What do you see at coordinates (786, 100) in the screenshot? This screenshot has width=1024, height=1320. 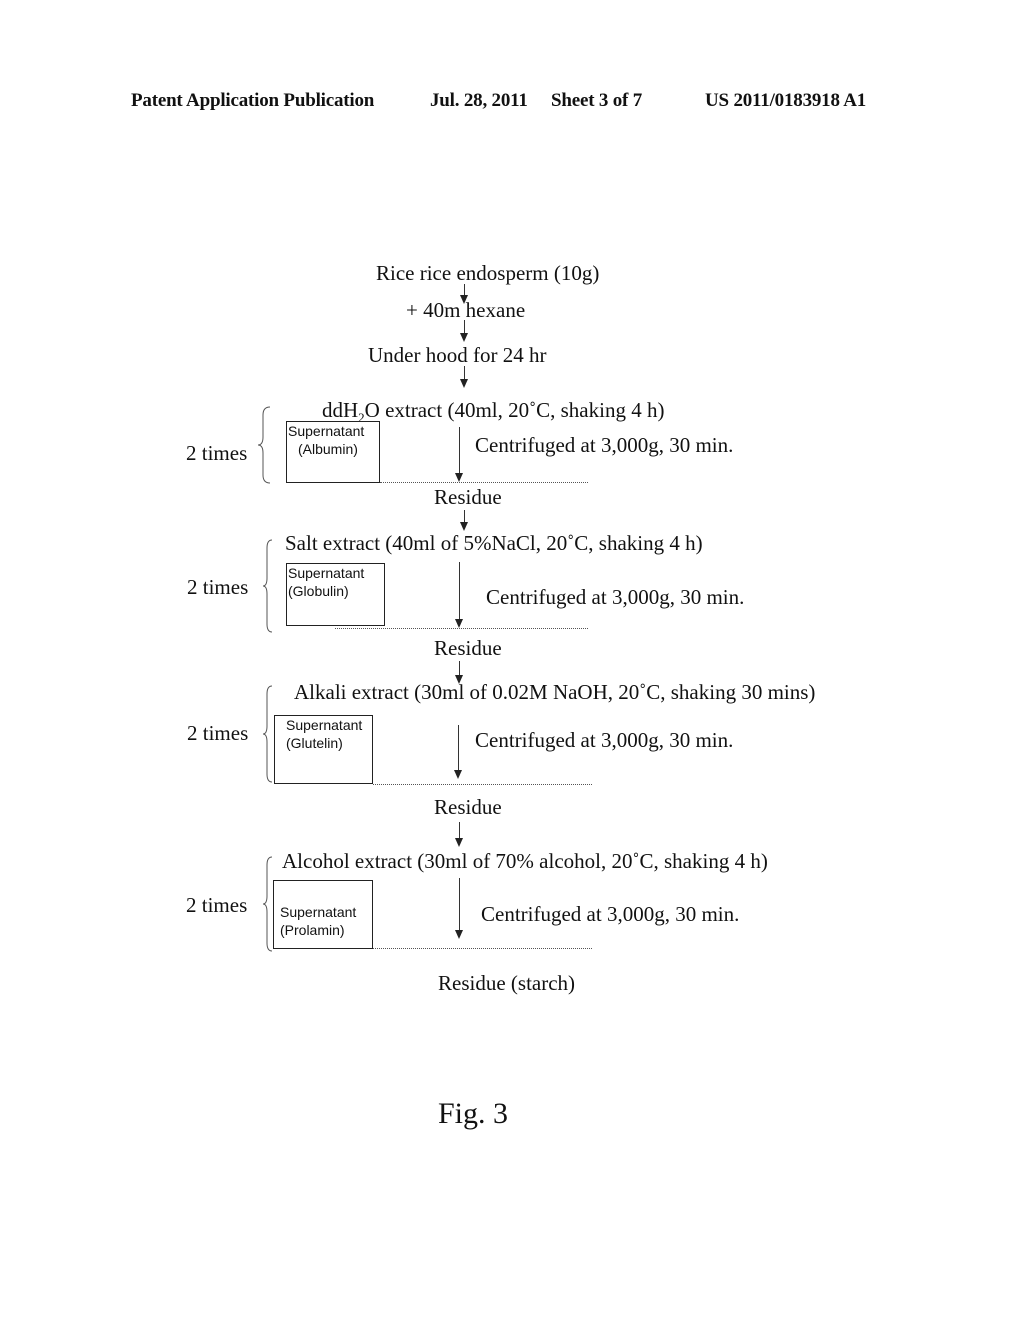 I see `patent-number: US 2011/0183918 A1` at bounding box center [786, 100].